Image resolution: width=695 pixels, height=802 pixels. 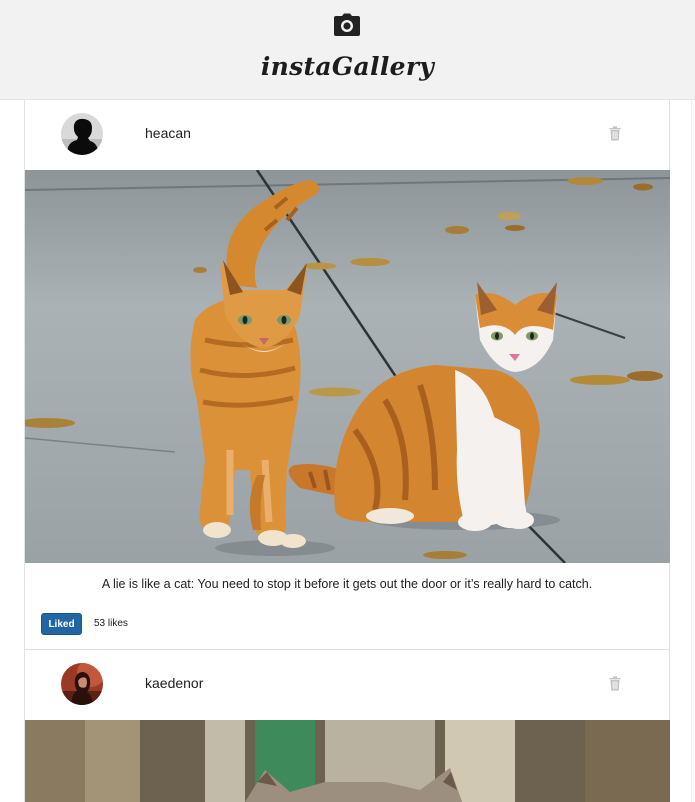 What do you see at coordinates (347, 761) in the screenshot?
I see `post-image` at bounding box center [347, 761].